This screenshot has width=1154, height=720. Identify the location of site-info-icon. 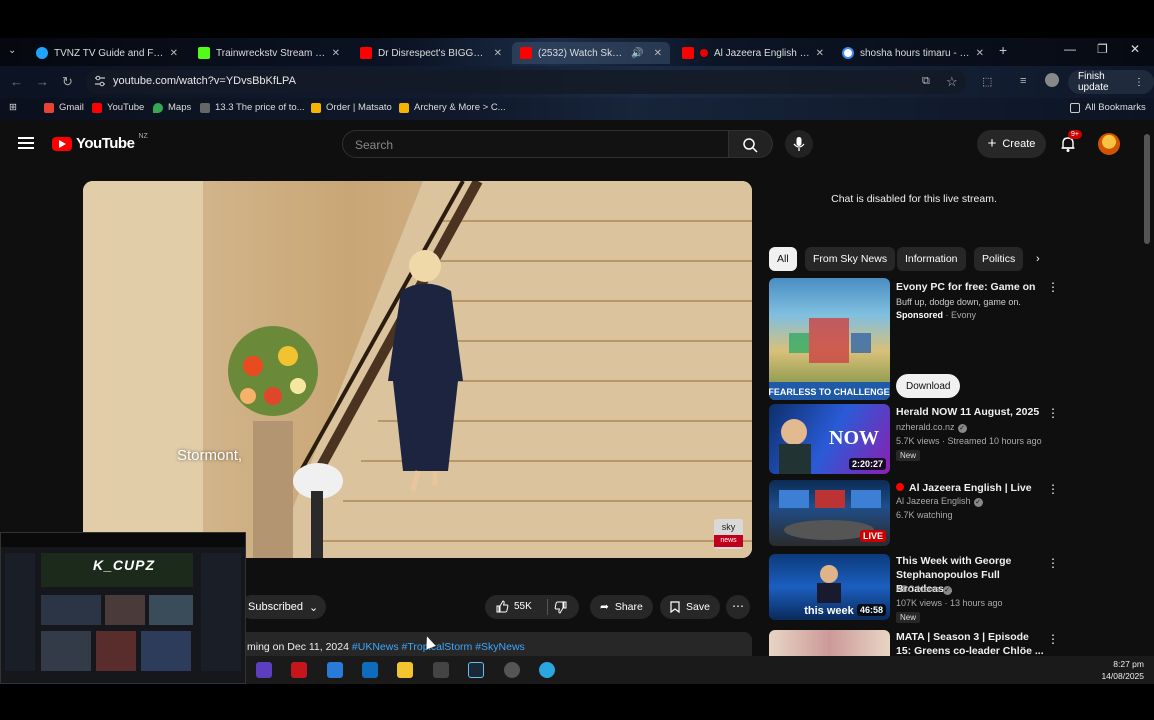
(100, 81).